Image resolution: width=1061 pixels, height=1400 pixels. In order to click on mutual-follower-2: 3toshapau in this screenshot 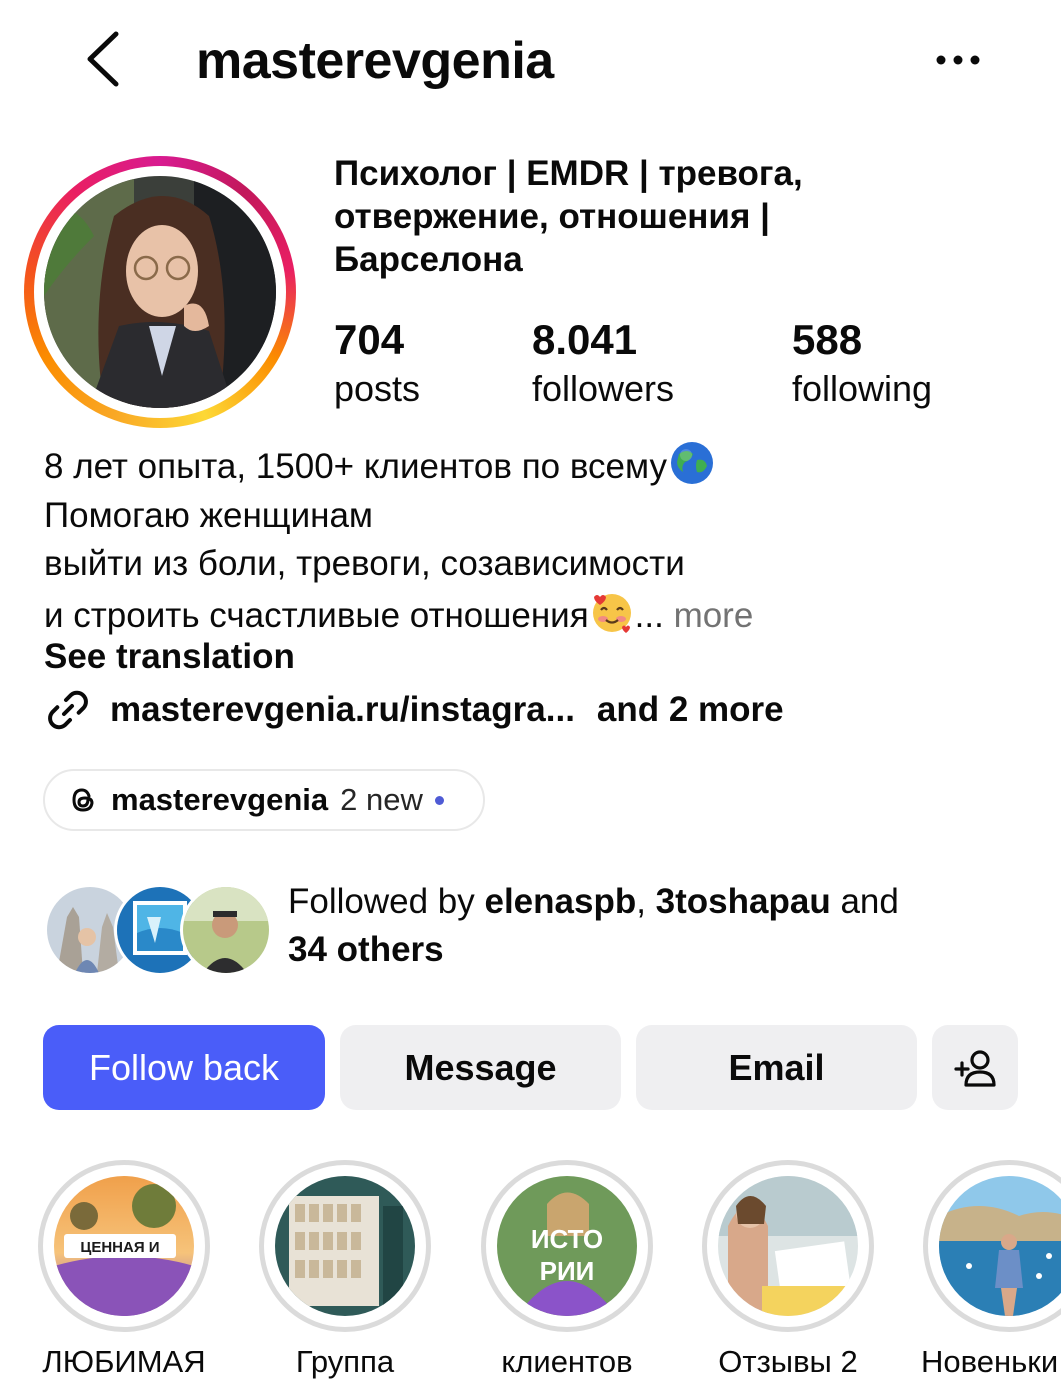, I will do `click(743, 901)`.